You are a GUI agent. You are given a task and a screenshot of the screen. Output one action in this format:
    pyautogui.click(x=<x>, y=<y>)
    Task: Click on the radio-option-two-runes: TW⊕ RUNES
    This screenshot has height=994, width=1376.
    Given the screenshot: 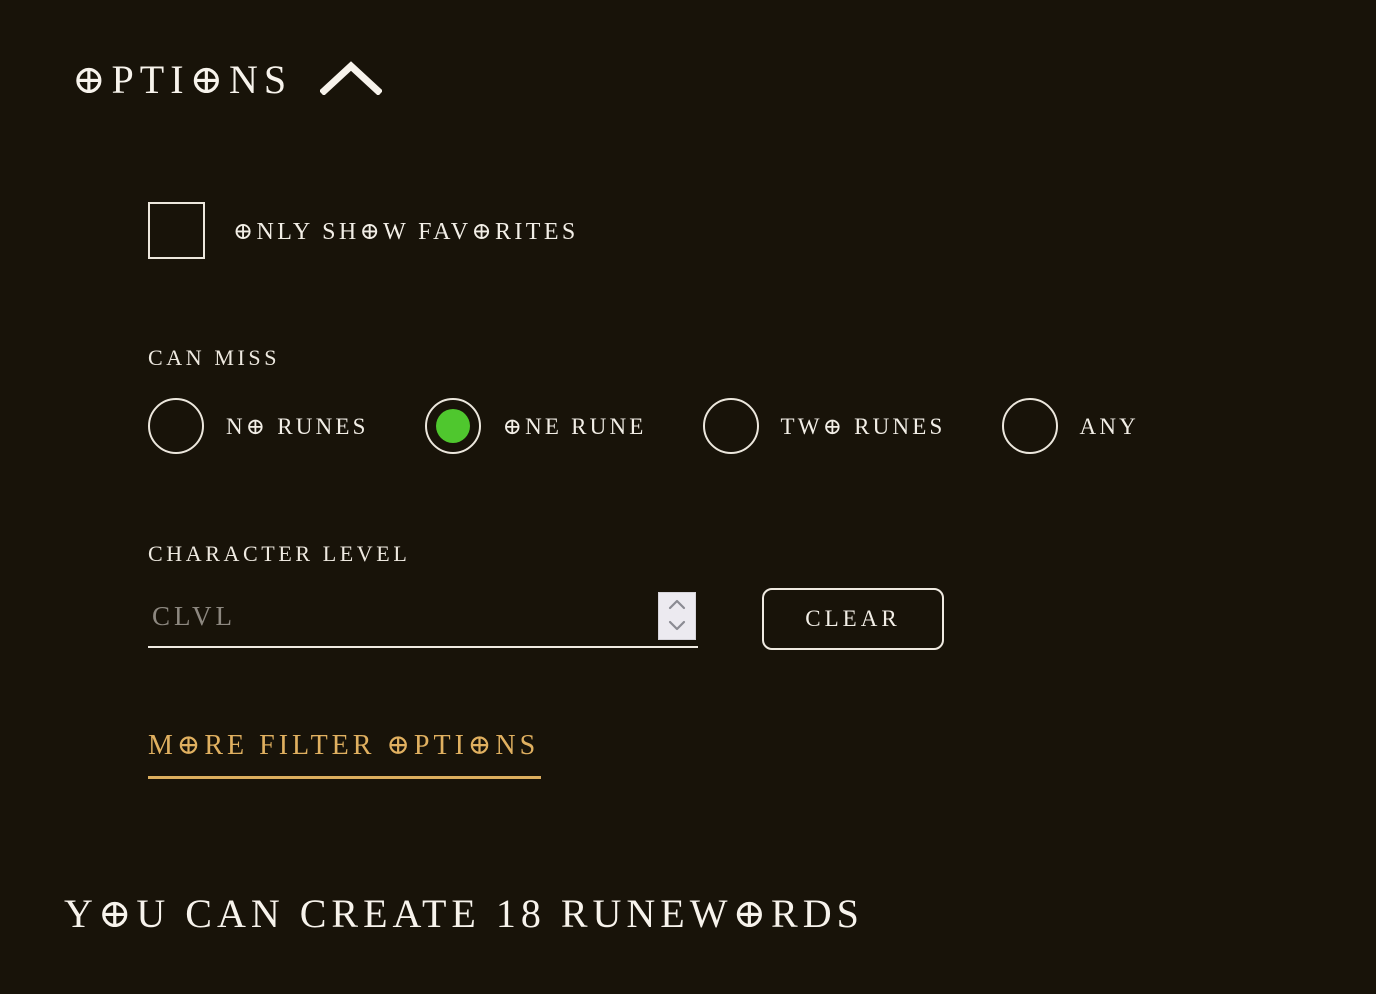 What is the action you would take?
    pyautogui.click(x=824, y=426)
    